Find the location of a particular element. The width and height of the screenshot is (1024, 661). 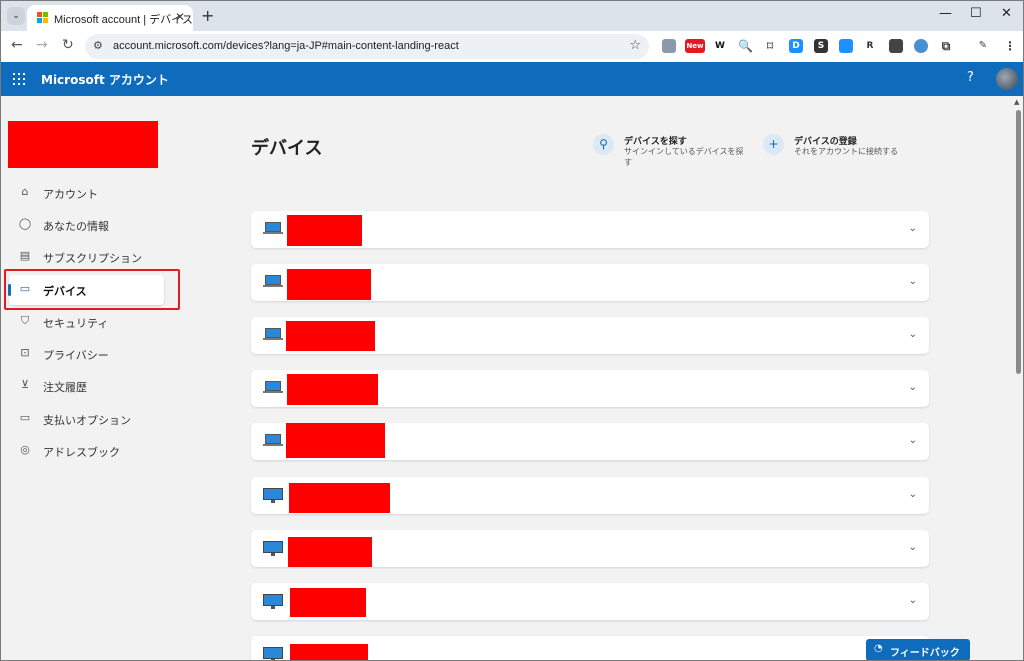

extension-cloud-icon is located at coordinates (921, 46).